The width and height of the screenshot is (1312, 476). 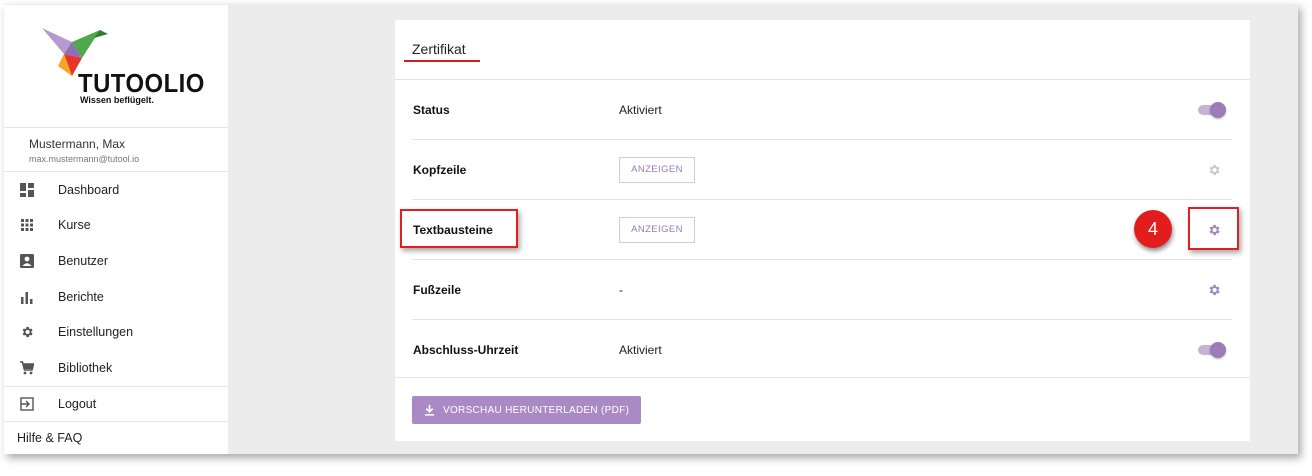 I want to click on setting-value: -, so click(x=621, y=289).